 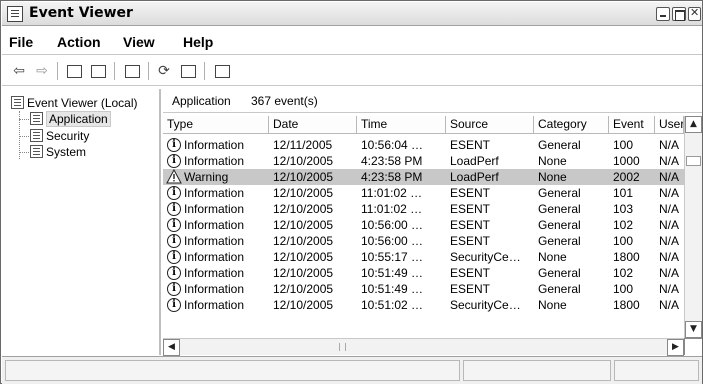 What do you see at coordinates (623, 289) in the screenshot?
I see `cell-event: 100` at bounding box center [623, 289].